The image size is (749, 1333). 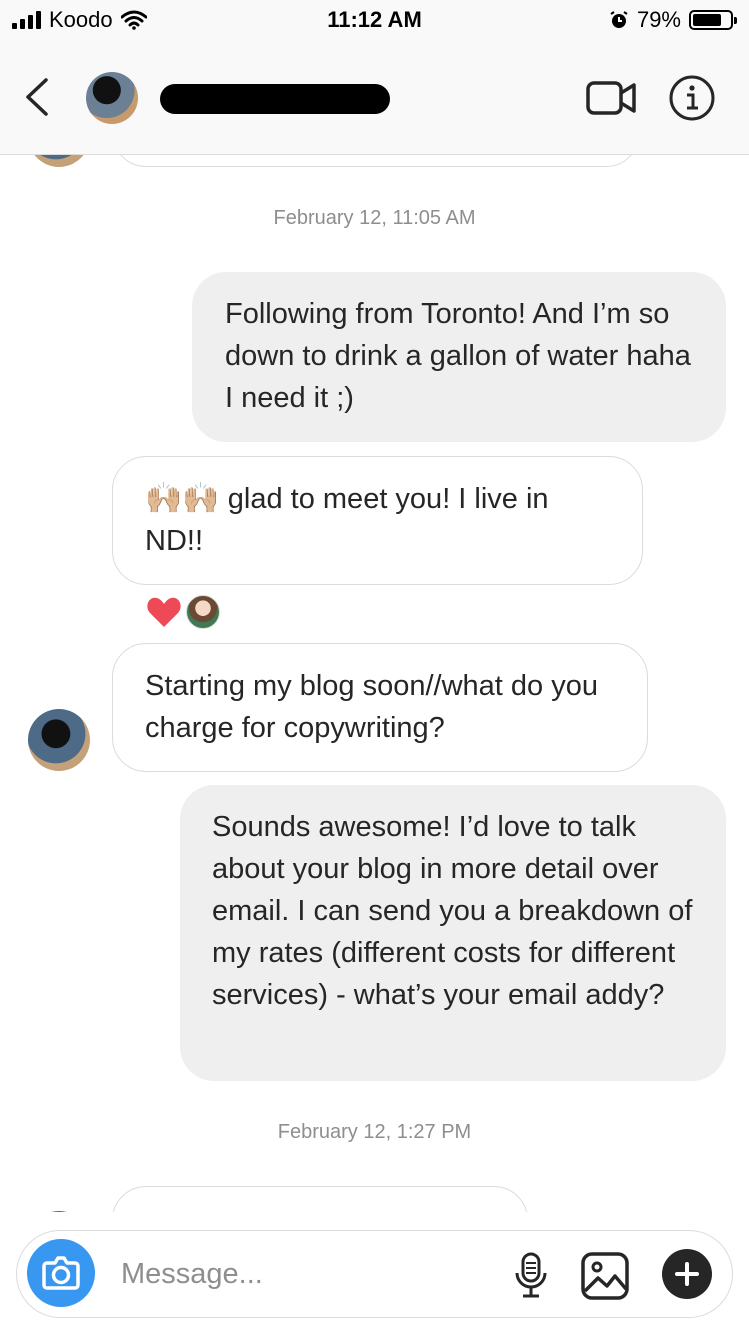 I want to click on status-right: 79%, so click(x=673, y=20).